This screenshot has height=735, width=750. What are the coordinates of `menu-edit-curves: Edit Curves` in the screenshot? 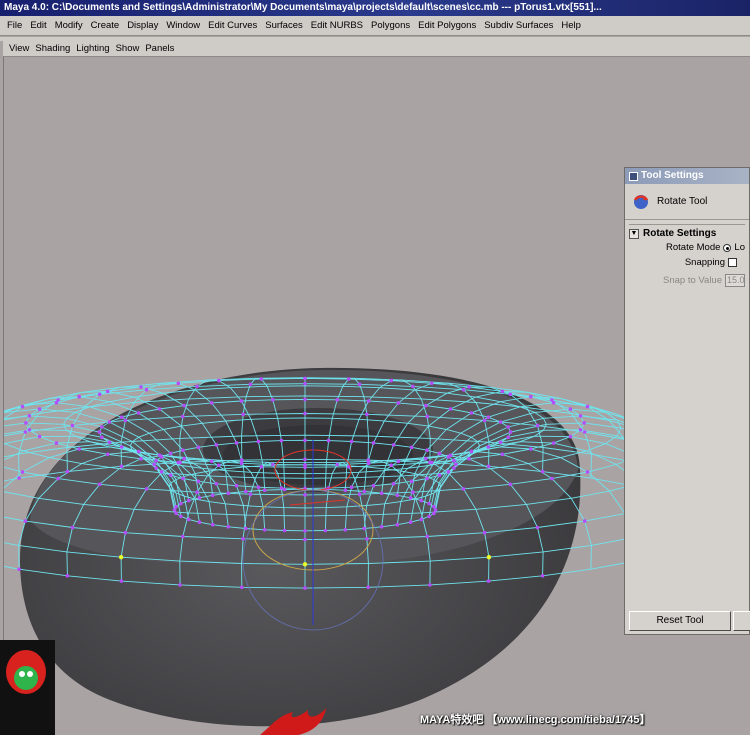 It's located at (232, 25).